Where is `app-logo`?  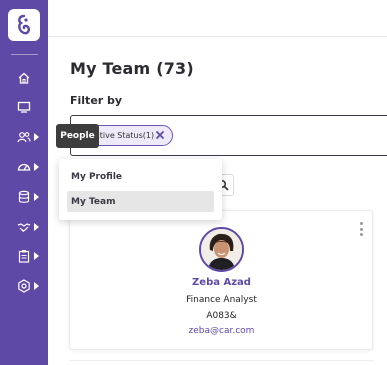
app-logo is located at coordinates (24, 25).